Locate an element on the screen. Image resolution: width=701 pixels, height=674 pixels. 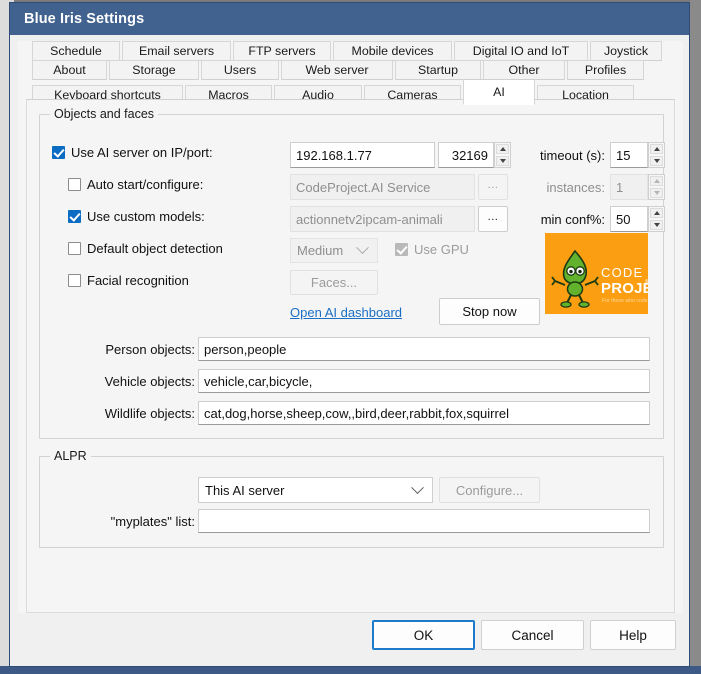
tab-profiles: Profiles is located at coordinates (605, 70).